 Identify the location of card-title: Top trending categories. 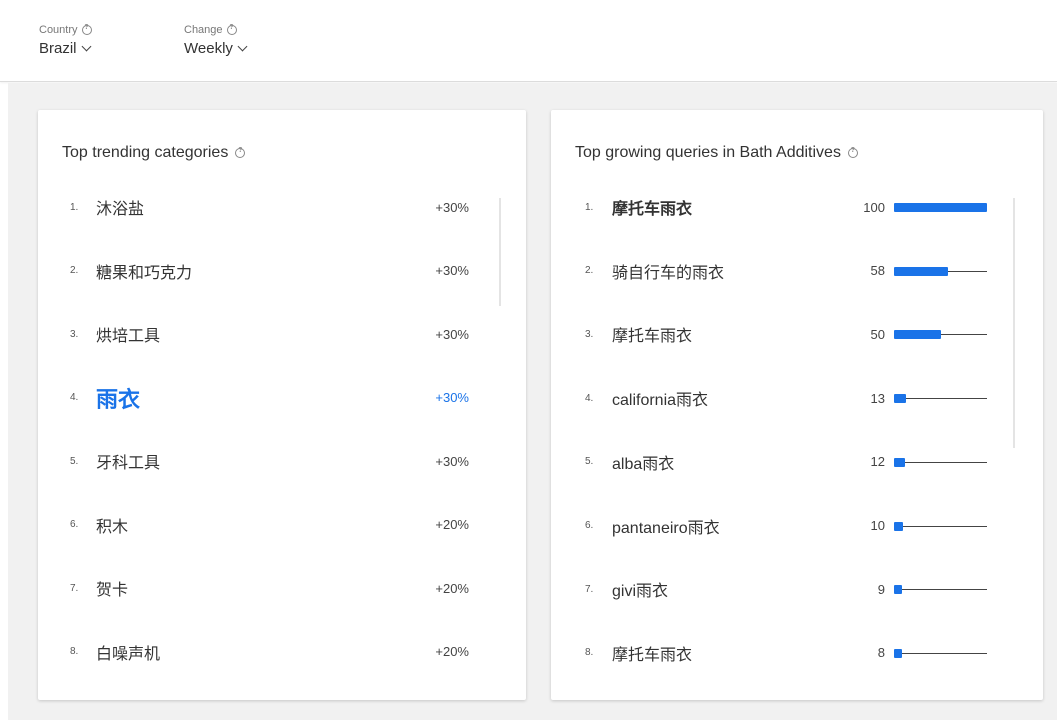
(145, 152).